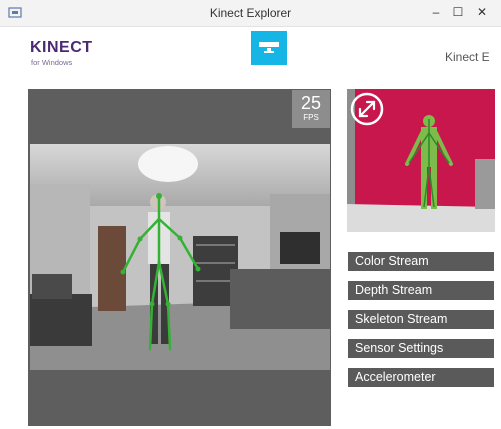 Image resolution: width=501 pixels, height=429 pixels. I want to click on menu-sensor-settings: Sensor Settings, so click(421, 348).